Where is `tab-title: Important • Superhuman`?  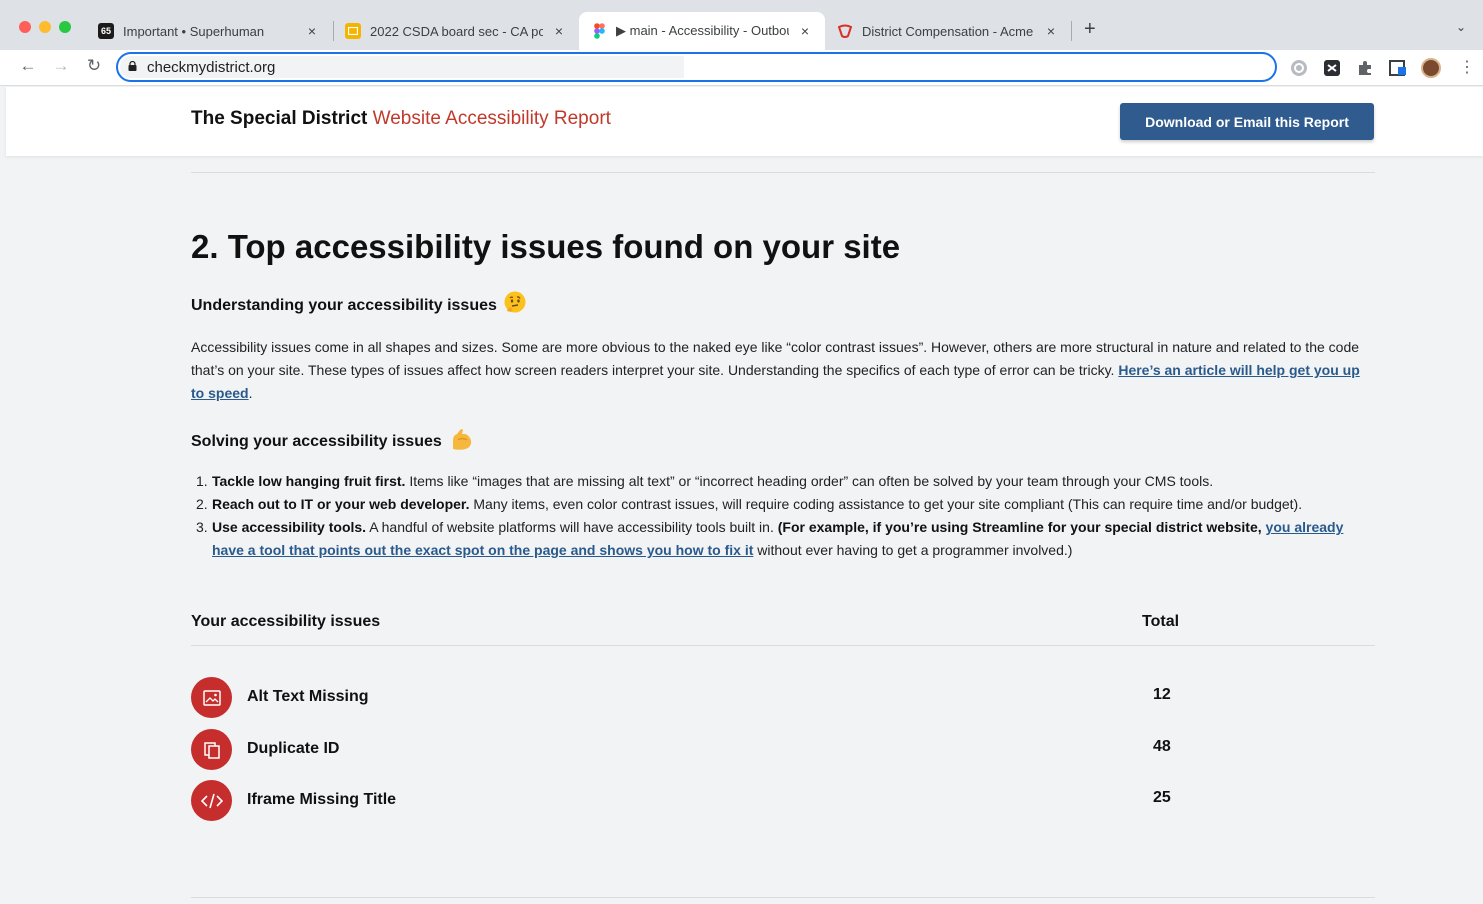
tab-title: Important • Superhuman is located at coordinates (194, 31).